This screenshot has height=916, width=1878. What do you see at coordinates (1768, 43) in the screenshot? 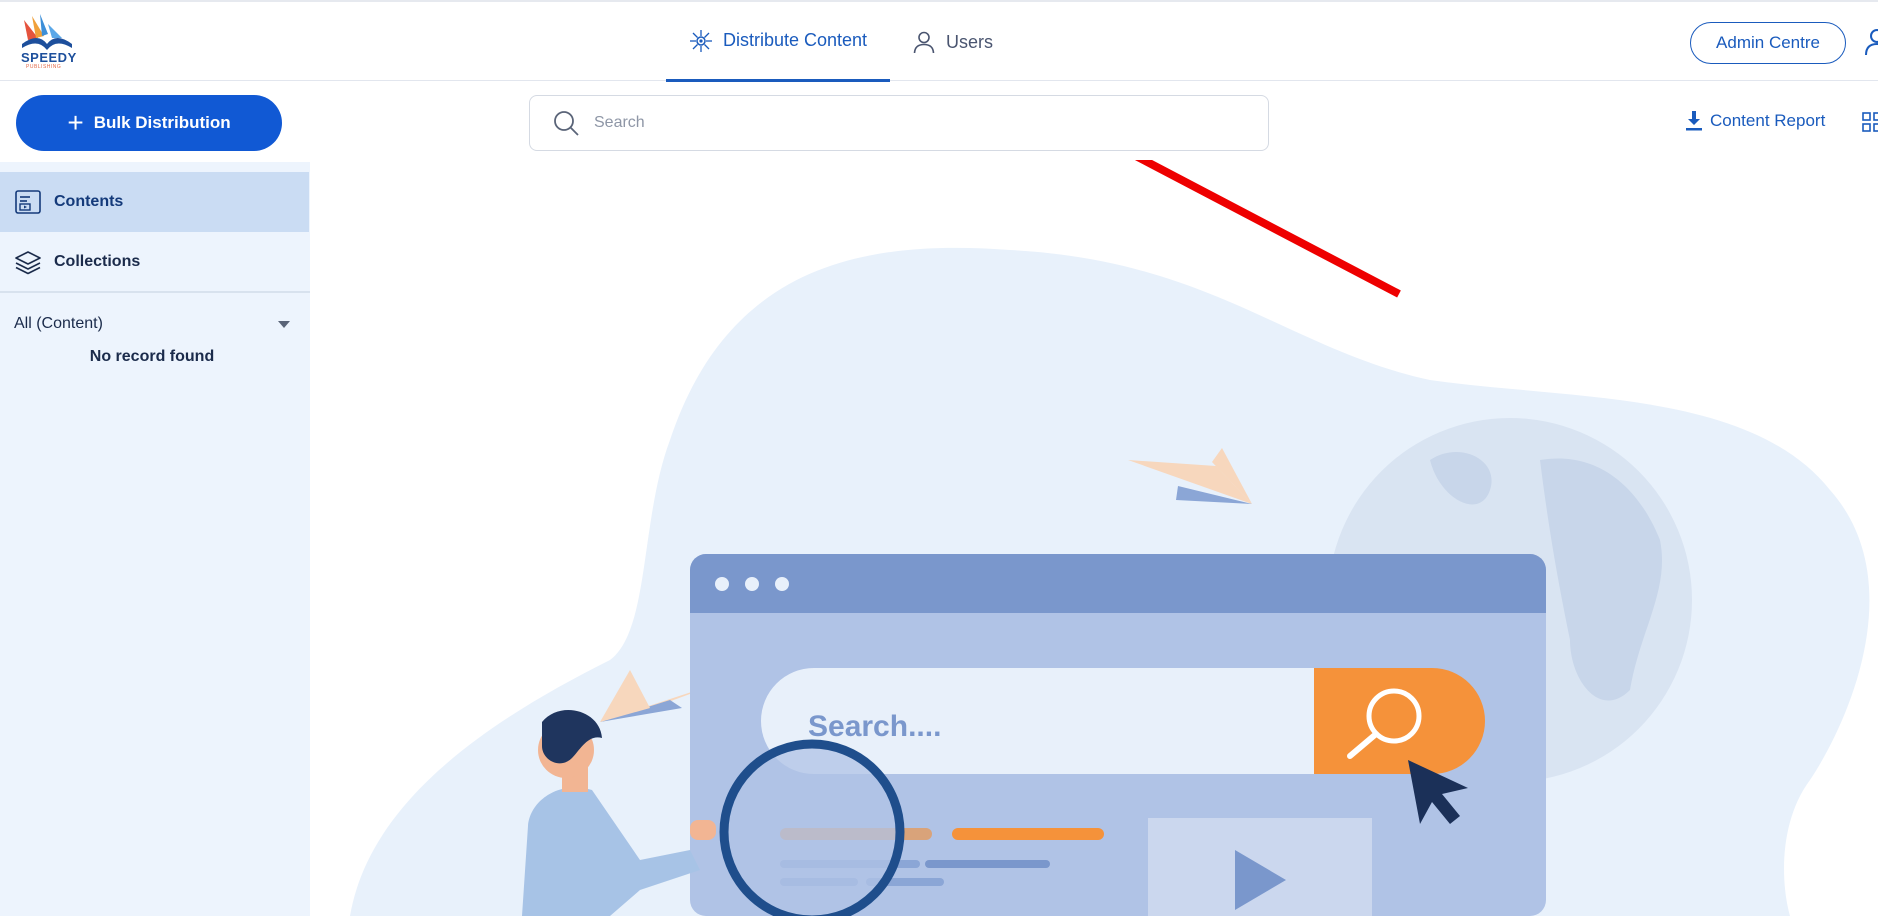
I see `admin-centre-button: Admin Centre` at bounding box center [1768, 43].